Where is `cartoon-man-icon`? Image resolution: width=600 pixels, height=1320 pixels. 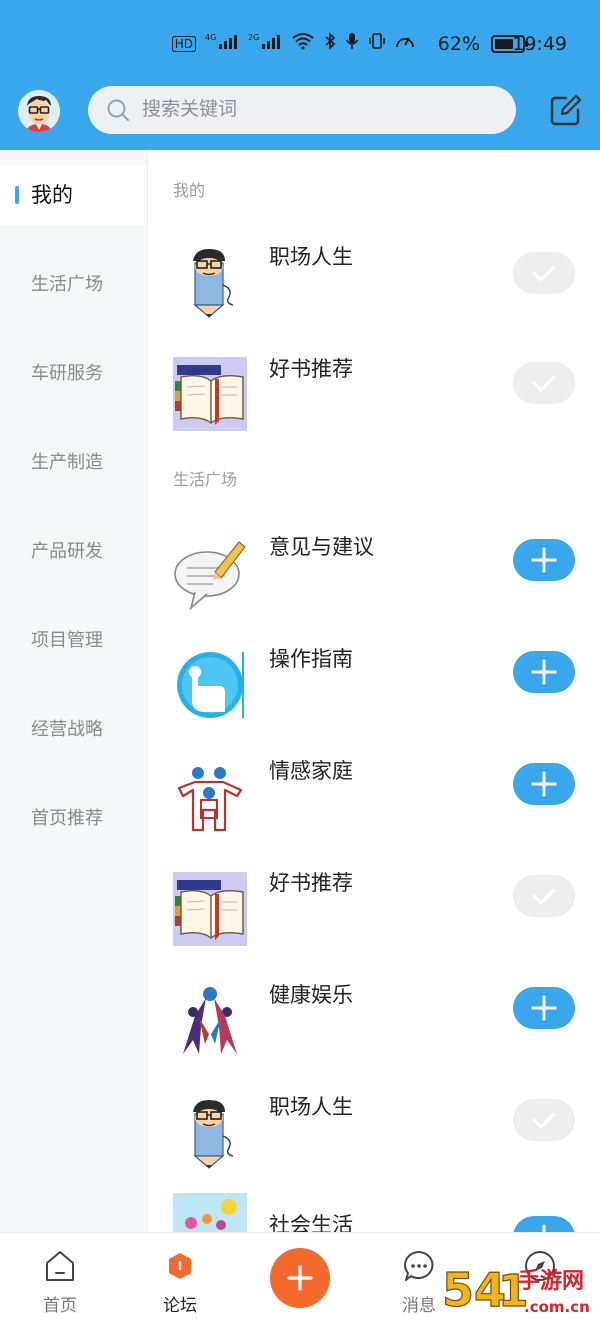 cartoon-man-icon is located at coordinates (39, 111).